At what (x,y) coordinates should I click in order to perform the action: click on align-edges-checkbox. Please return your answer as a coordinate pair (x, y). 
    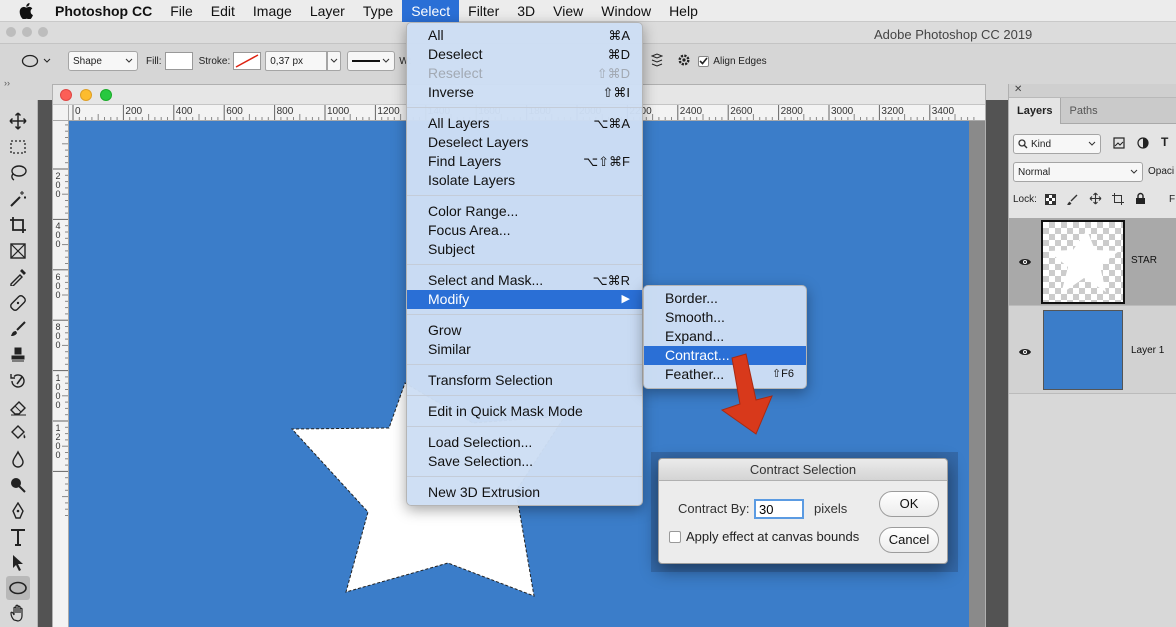
    Looking at the image, I should click on (704, 61).